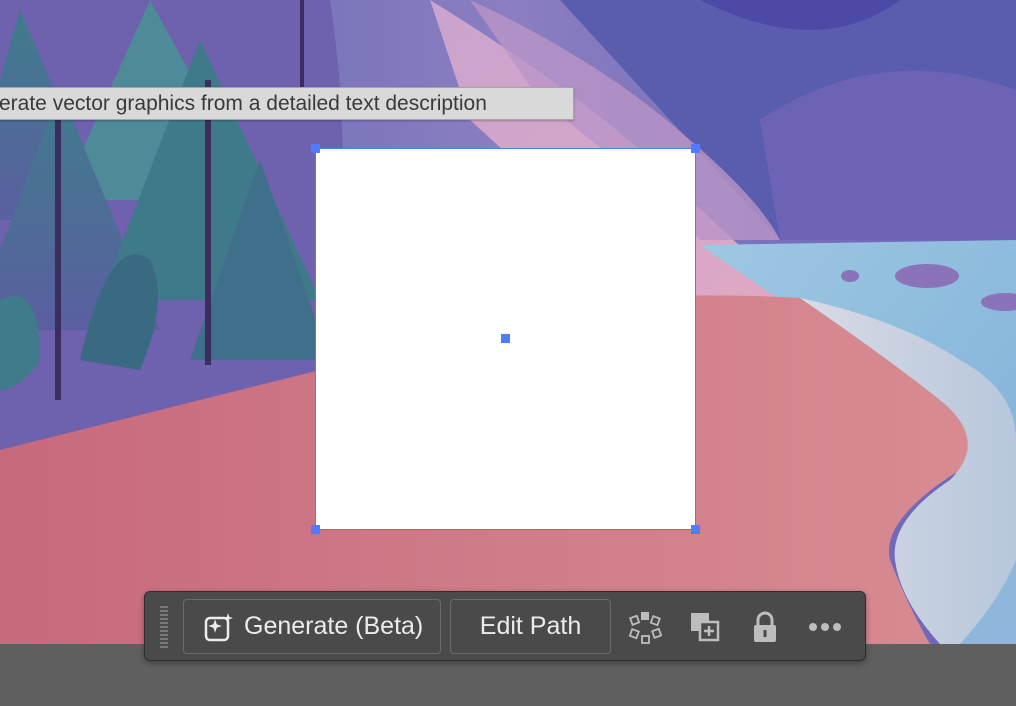 This screenshot has height=706, width=1016. I want to click on more-options-icon, so click(825, 627).